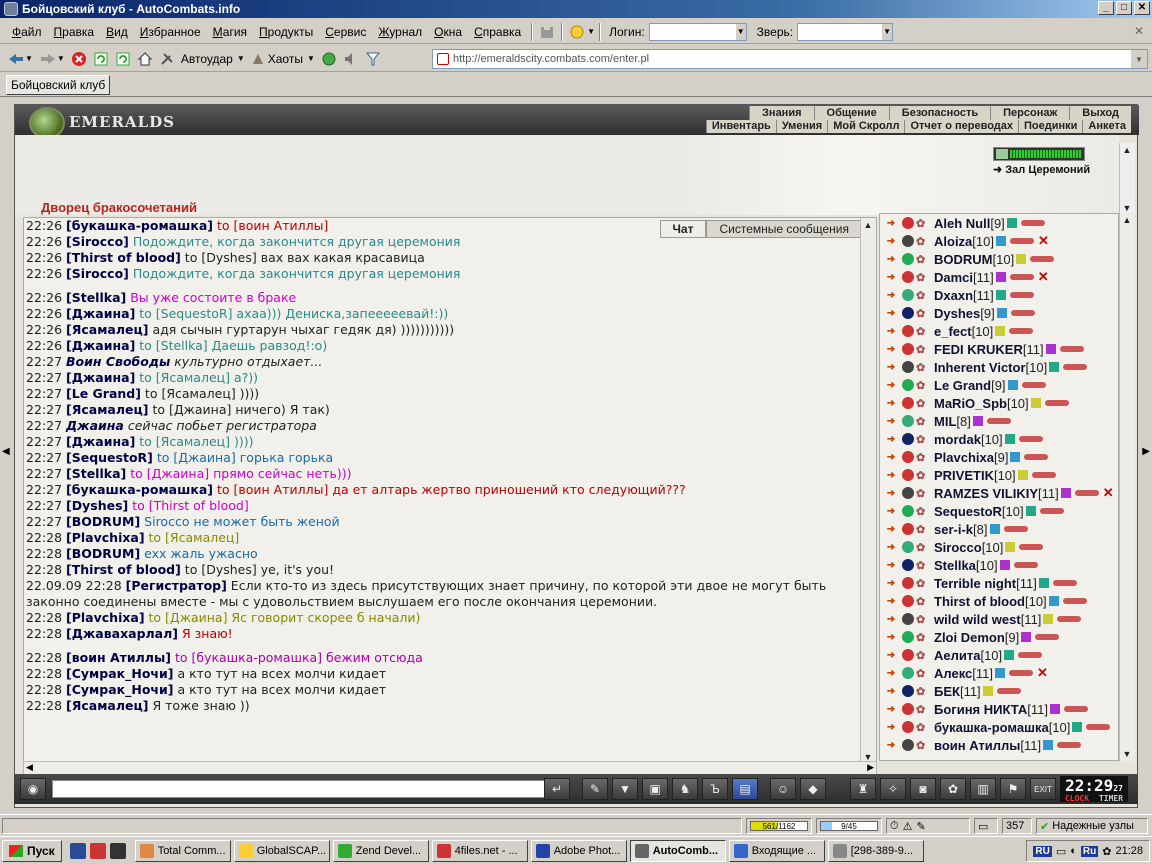 This screenshot has height=864, width=1152. What do you see at coordinates (6, 451) in the screenshot?
I see `left-arrow-icon: ◀` at bounding box center [6, 451].